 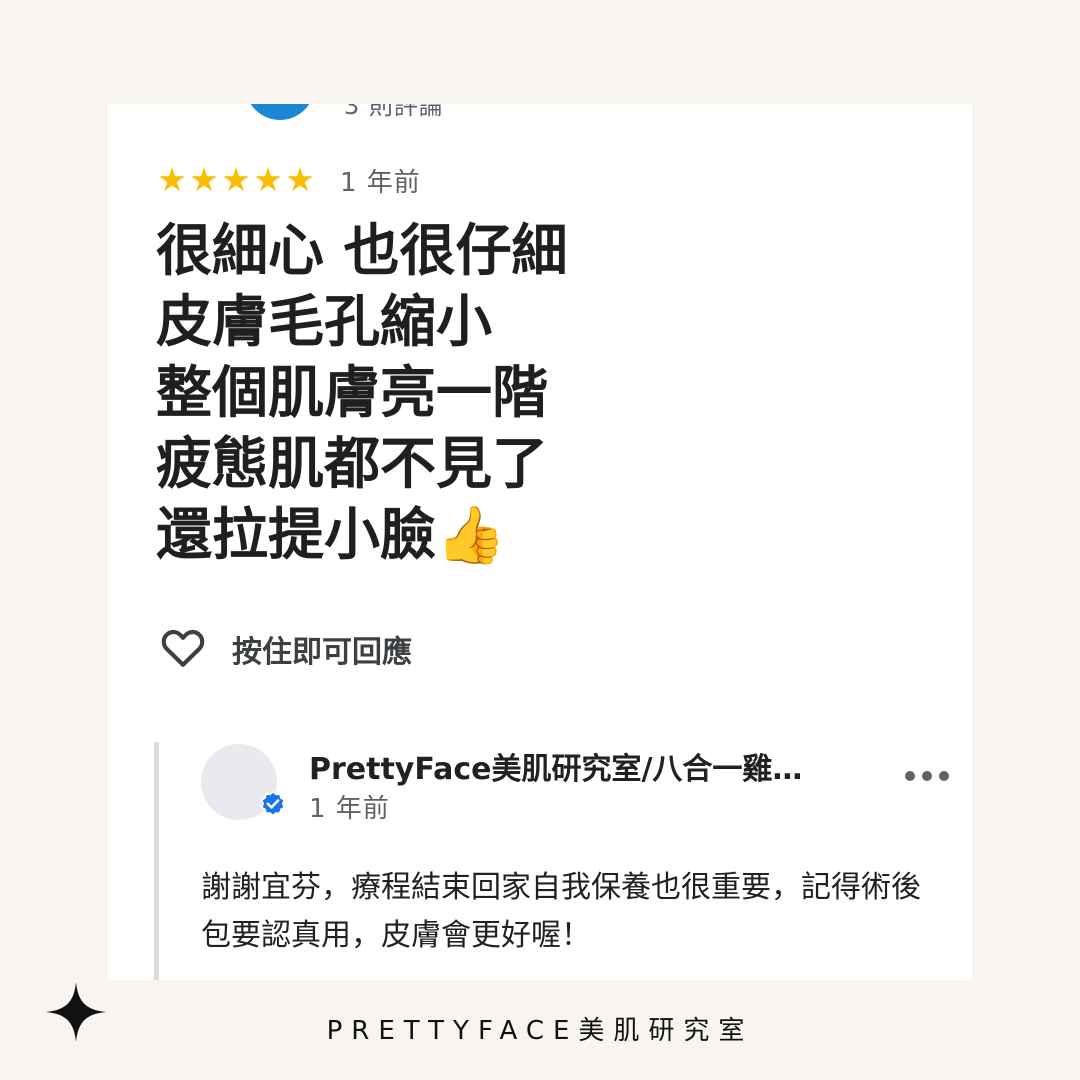 I want to click on reviewer-avatar, so click(x=280, y=112).